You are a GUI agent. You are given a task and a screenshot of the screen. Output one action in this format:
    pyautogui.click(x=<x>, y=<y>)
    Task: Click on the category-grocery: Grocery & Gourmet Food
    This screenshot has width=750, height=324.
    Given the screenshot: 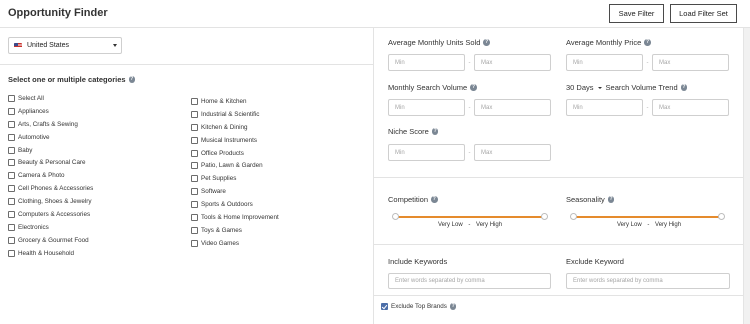 What is the action you would take?
    pyautogui.click(x=50, y=240)
    